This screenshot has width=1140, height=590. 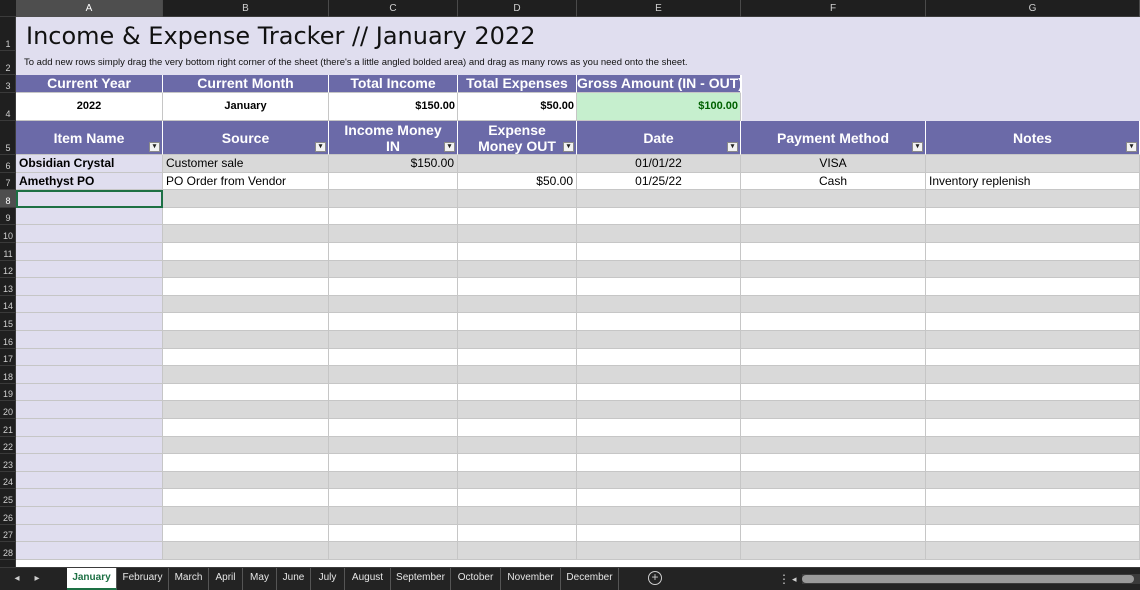 I want to click on table-cell-c26, so click(x=393, y=516).